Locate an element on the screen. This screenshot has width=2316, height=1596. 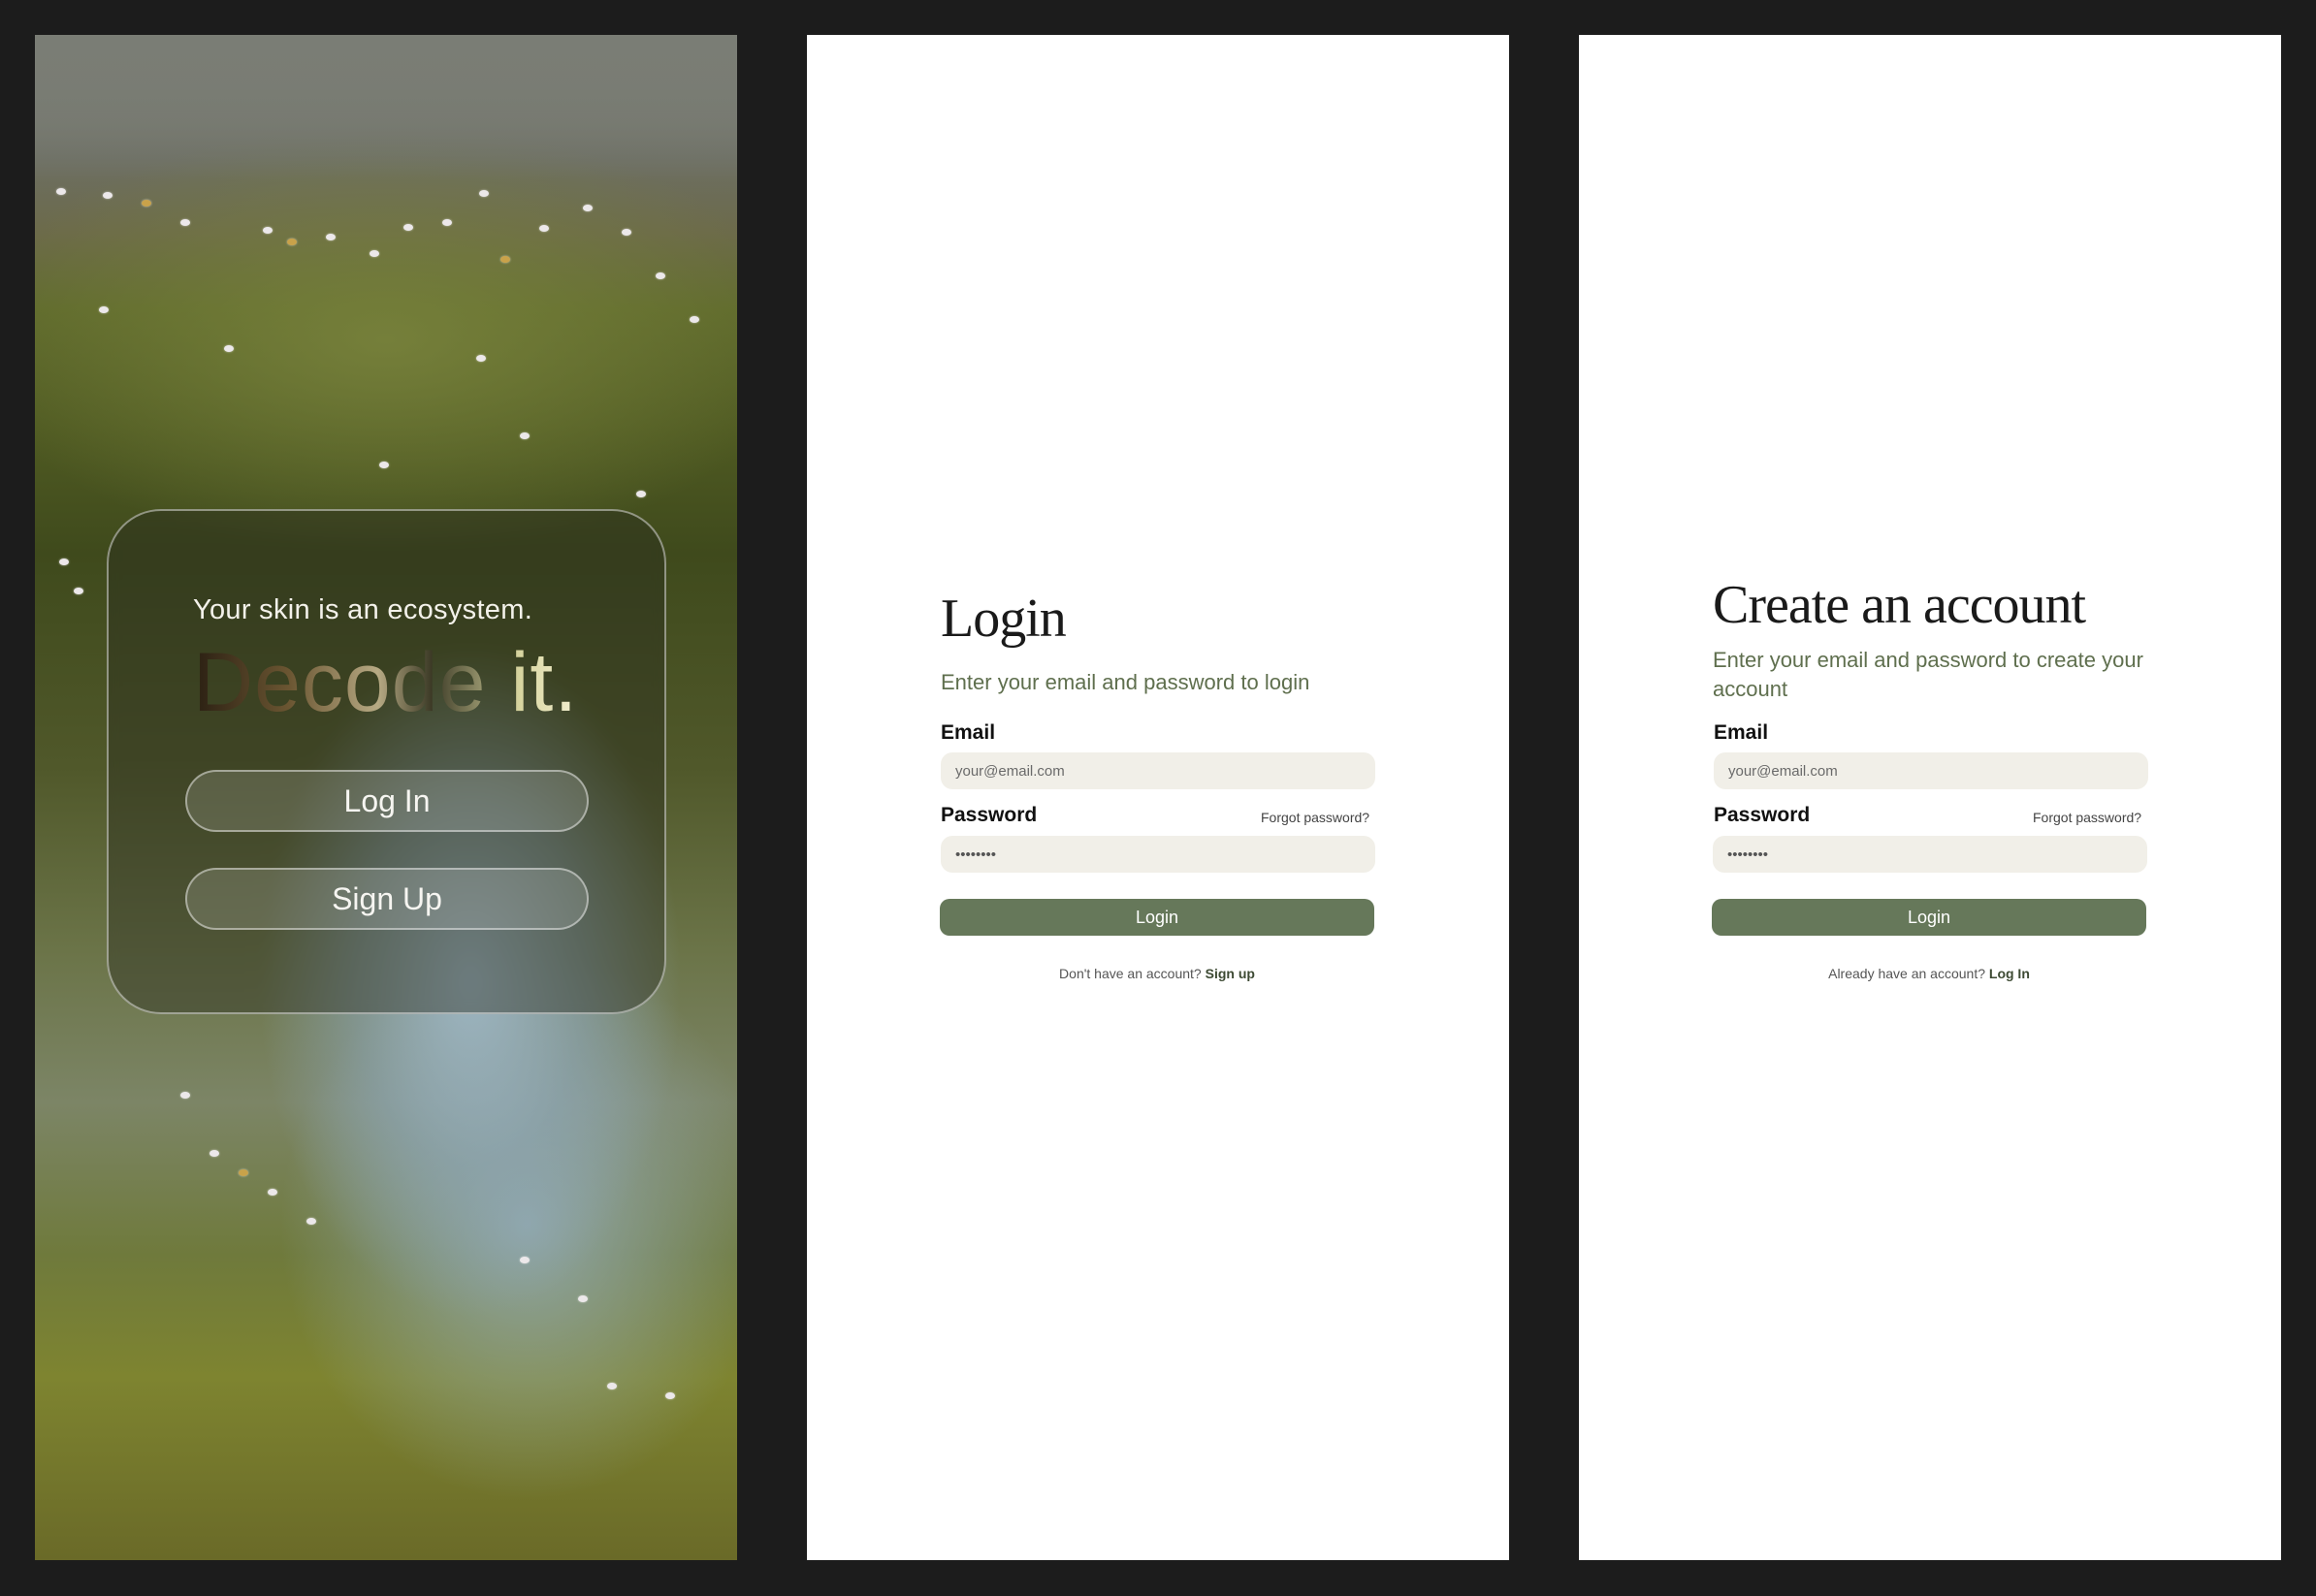
login-submit-button: Login is located at coordinates (1157, 917).